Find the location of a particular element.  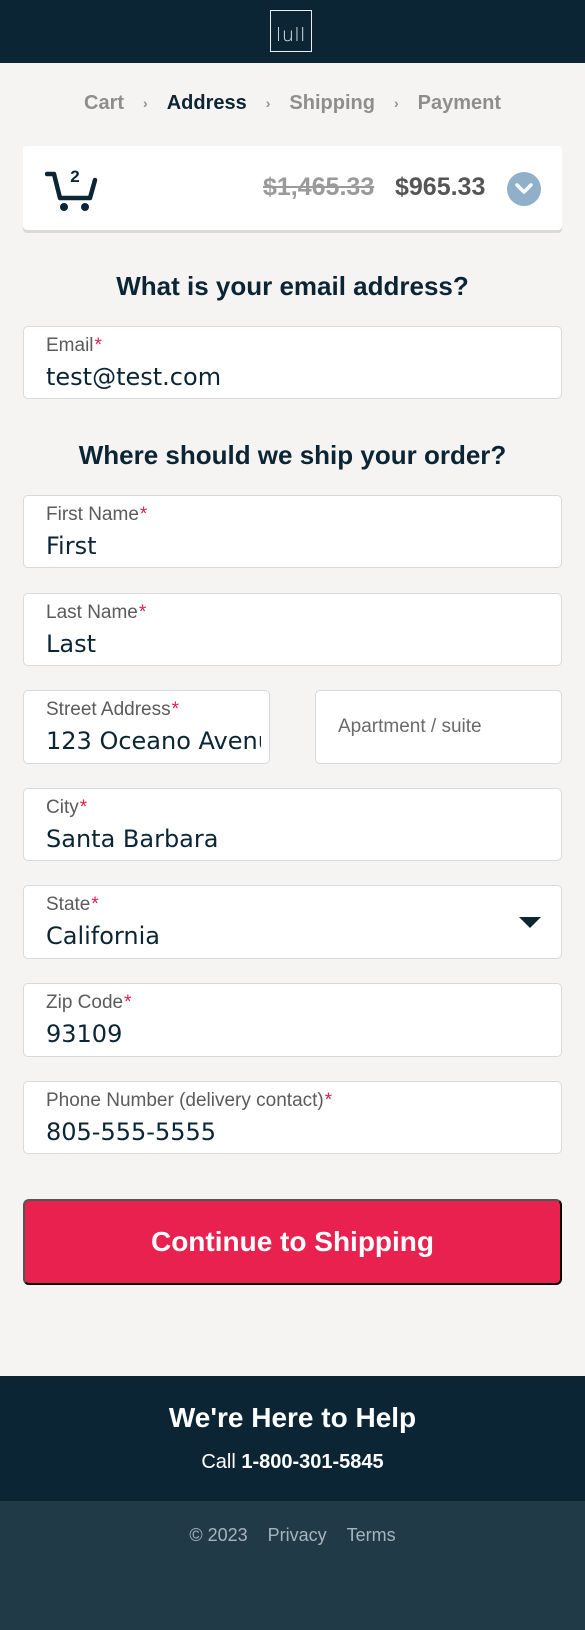

zip-code-field: Zip Code* 93109 is located at coordinates (292, 1020).